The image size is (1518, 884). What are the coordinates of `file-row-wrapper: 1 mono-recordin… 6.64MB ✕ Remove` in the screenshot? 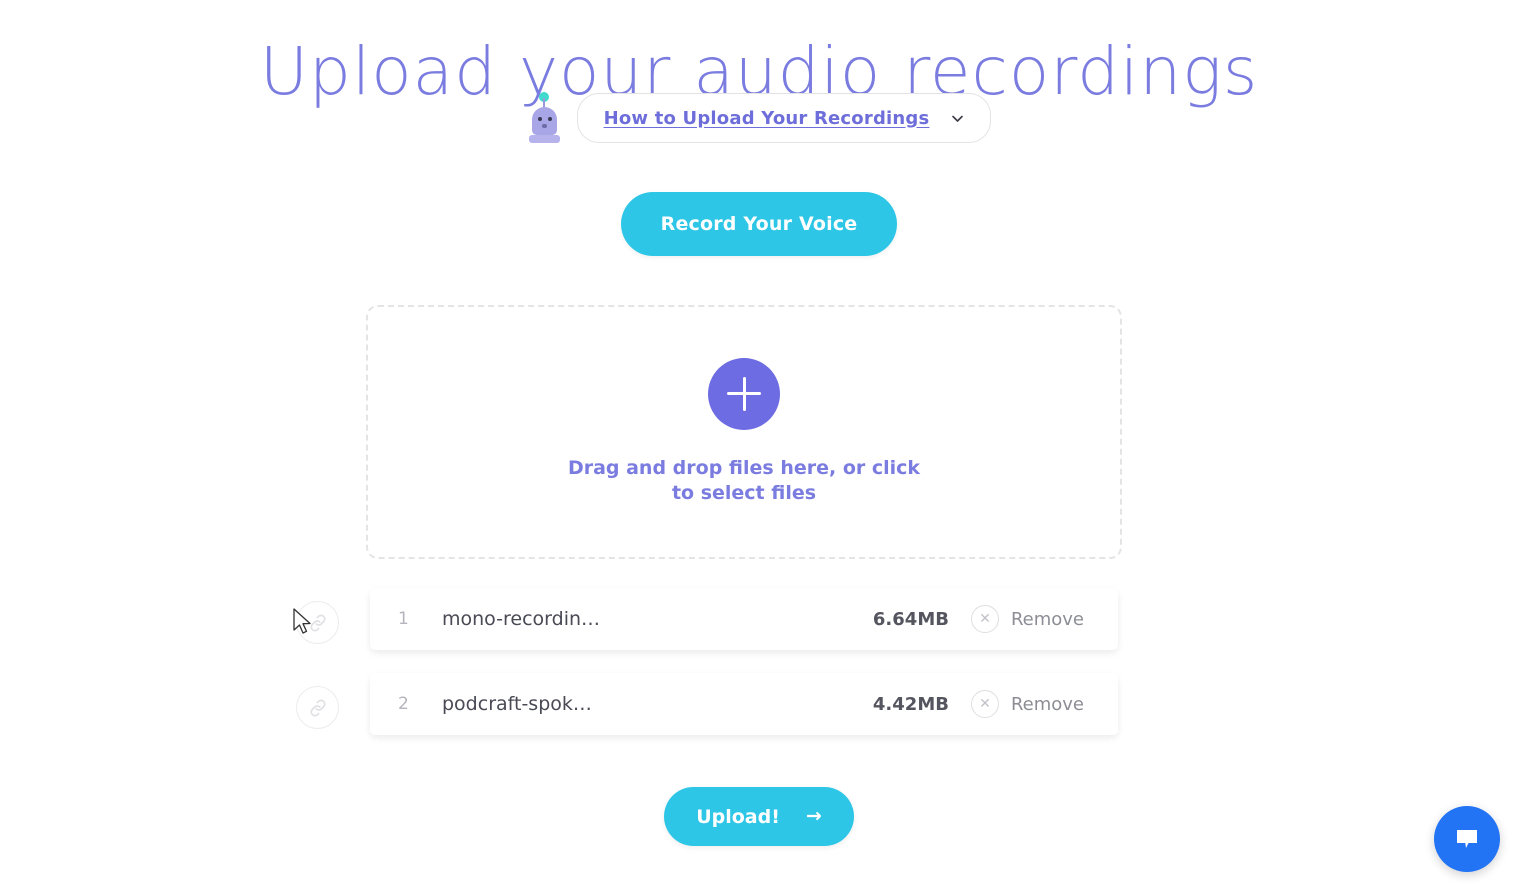 It's located at (759, 630).